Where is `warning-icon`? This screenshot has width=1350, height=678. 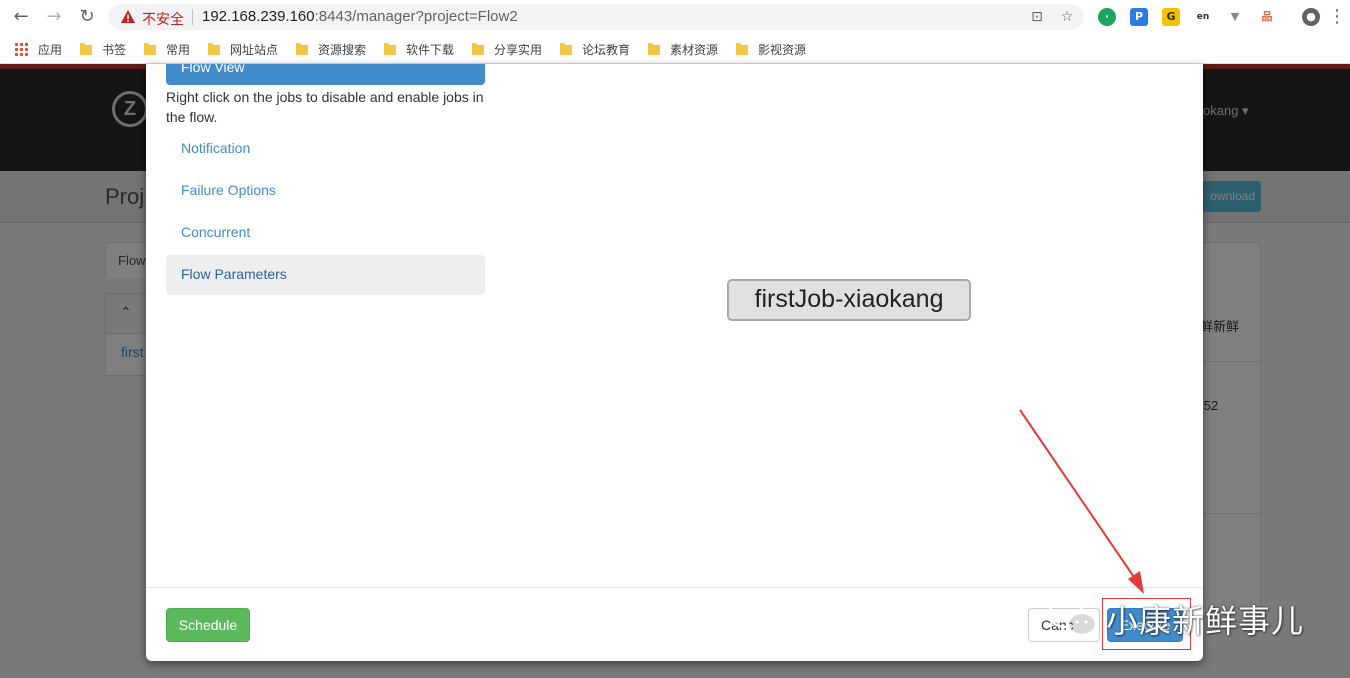 warning-icon is located at coordinates (128, 16).